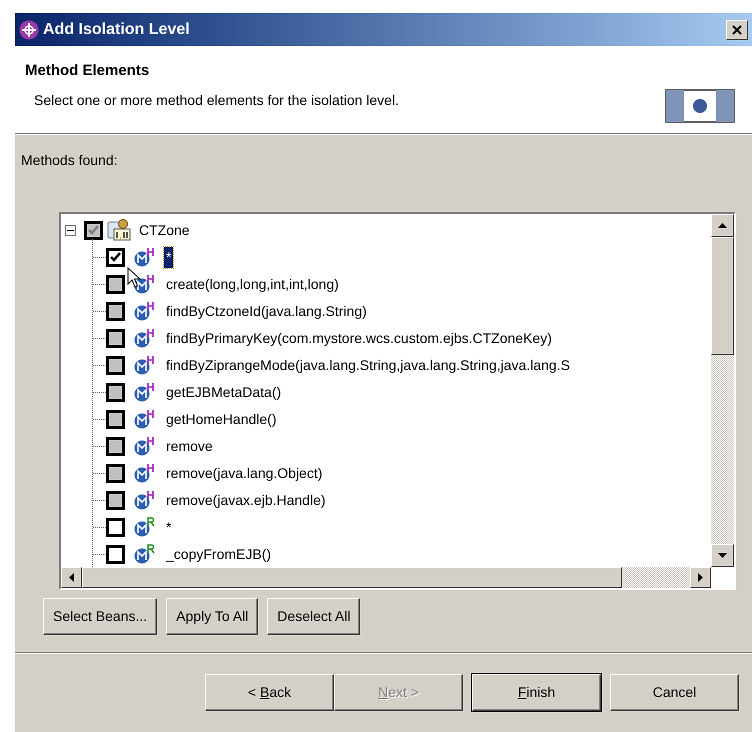 Image resolution: width=752 pixels, height=732 pixels. Describe the element at coordinates (674, 692) in the screenshot. I see `wizard-button: Cancel` at that location.